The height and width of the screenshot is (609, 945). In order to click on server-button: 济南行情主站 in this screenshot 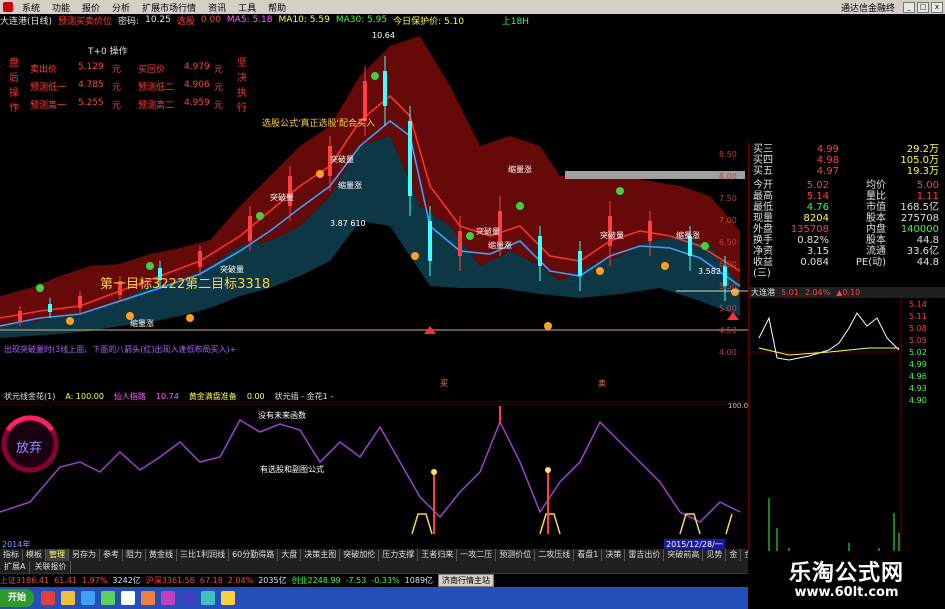, I will do `click(466, 580)`.